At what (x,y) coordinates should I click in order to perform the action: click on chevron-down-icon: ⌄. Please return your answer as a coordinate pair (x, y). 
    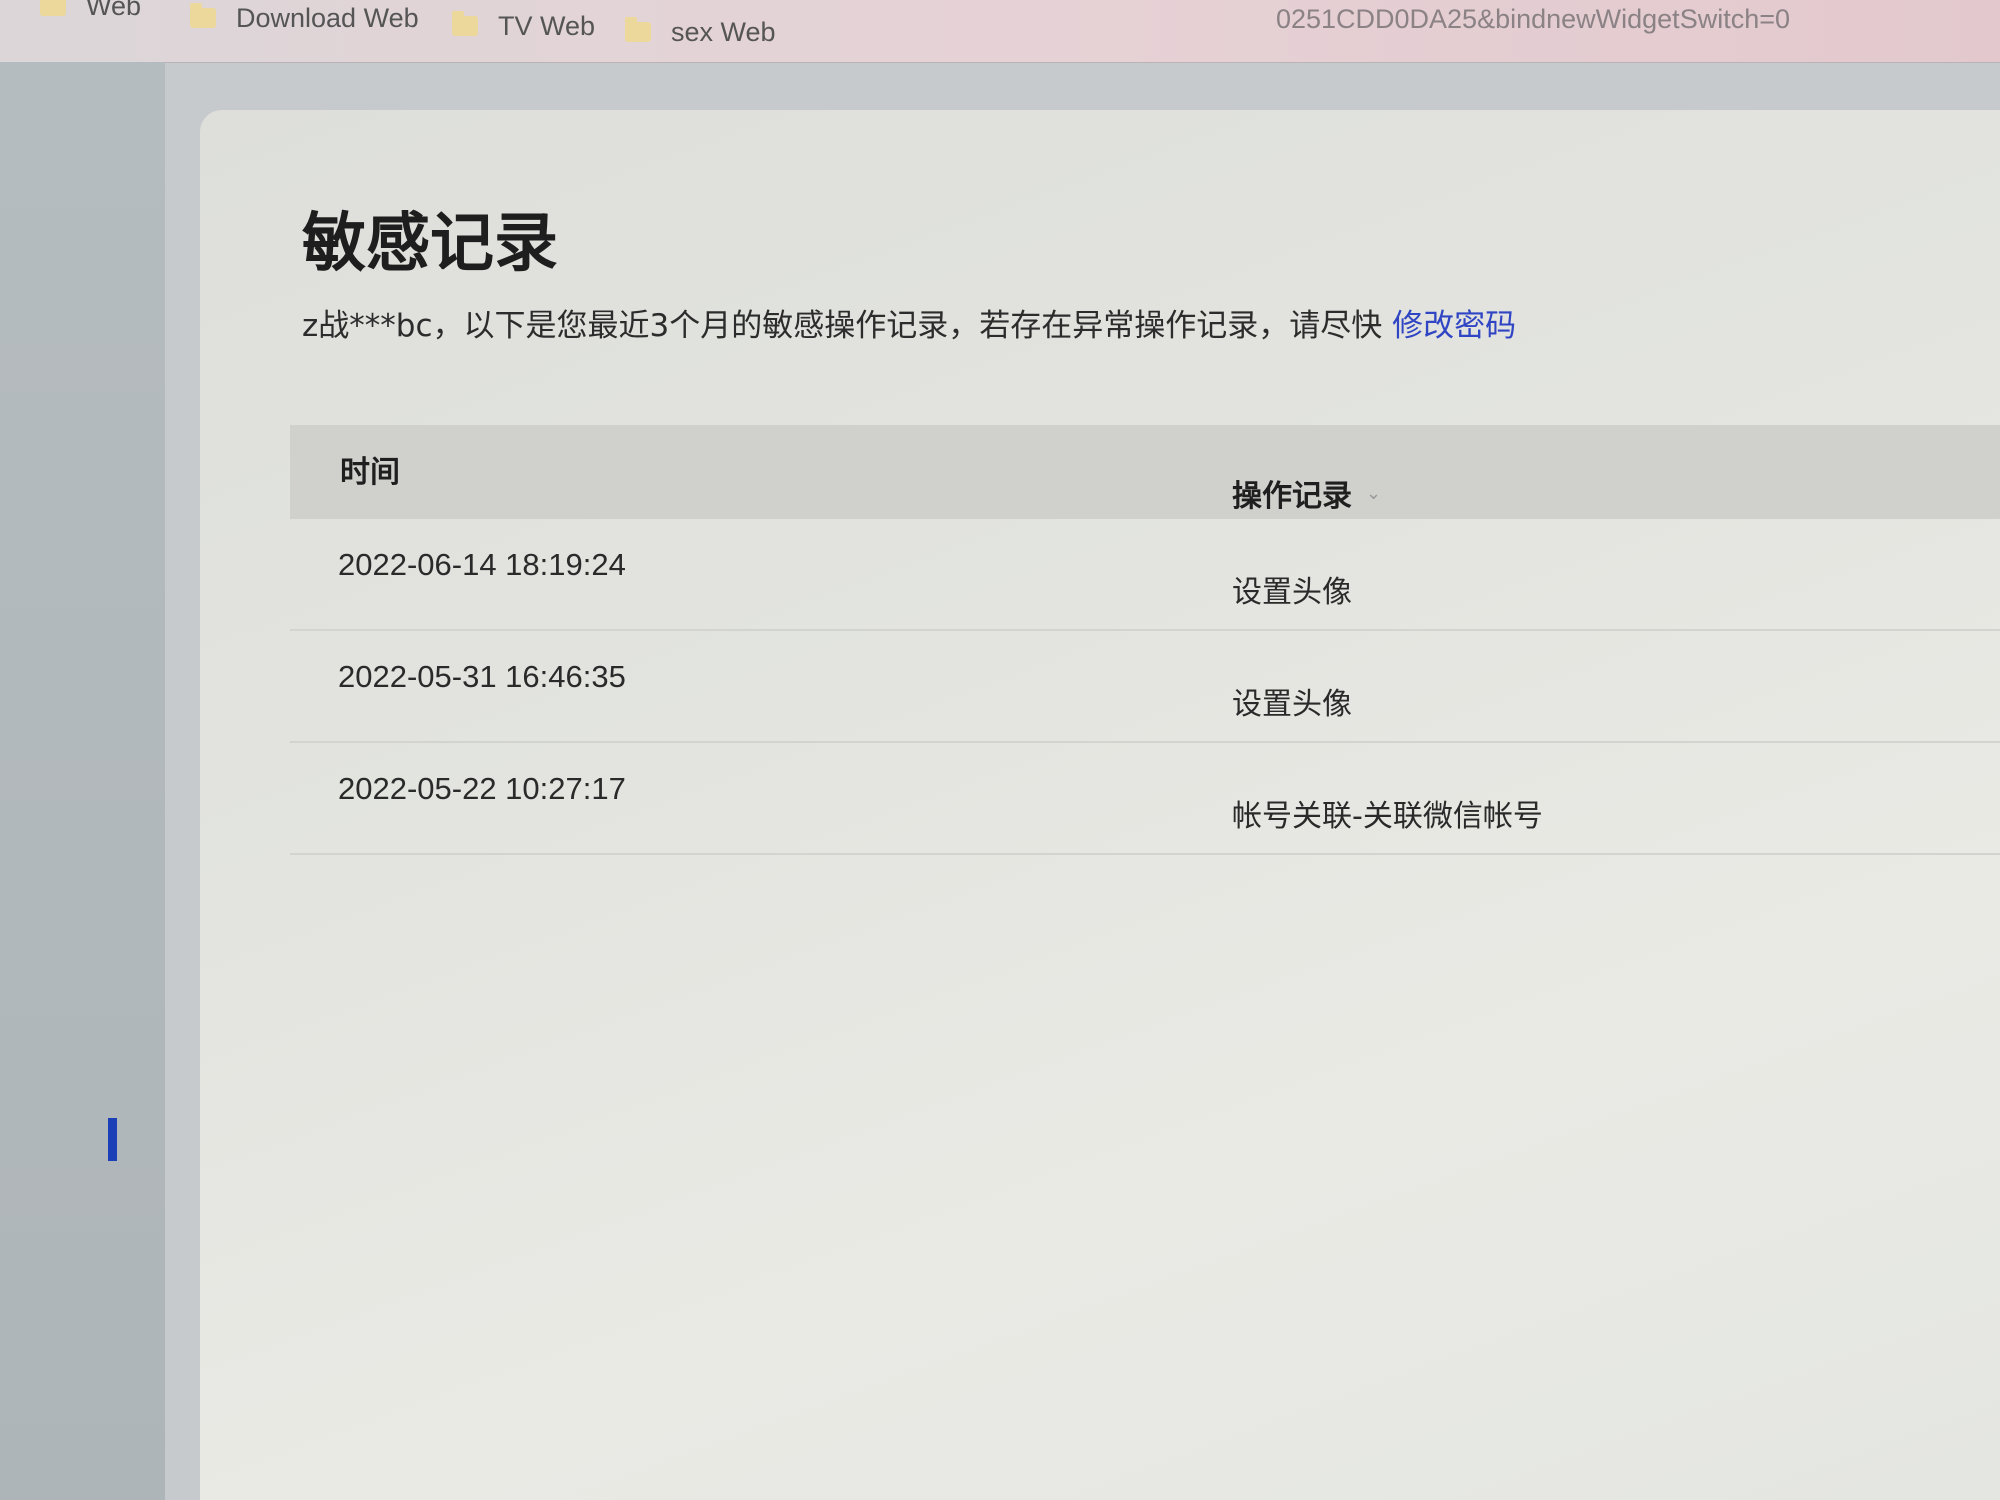
    Looking at the image, I should click on (1373, 493).